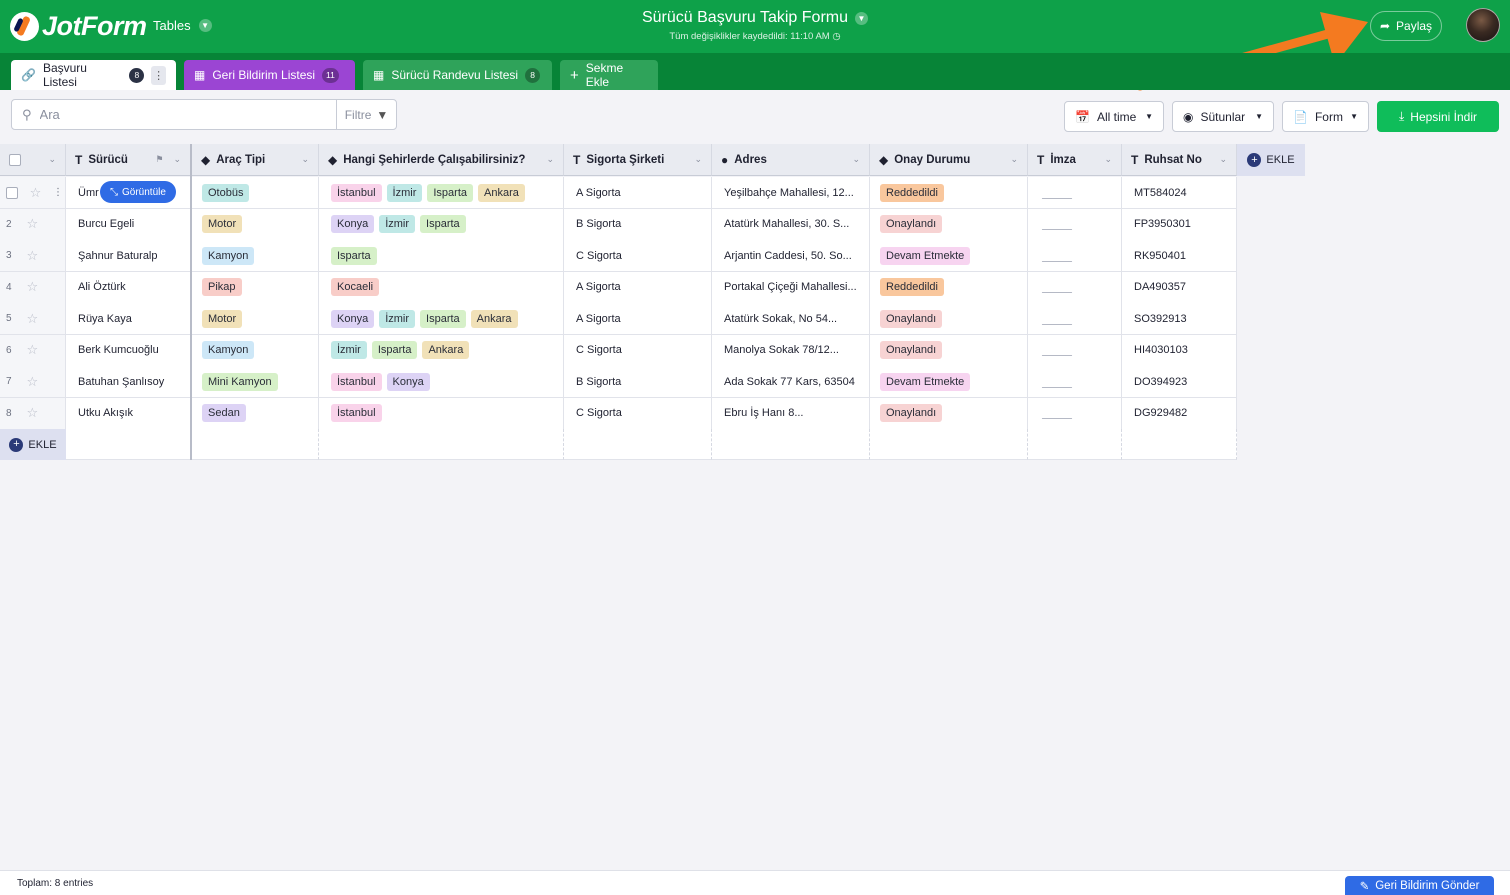 Image resolution: width=1510 pixels, height=895 pixels. Describe the element at coordinates (1223, 116) in the screenshot. I see `columns-button: ◉ Sütunlar ▼` at that location.